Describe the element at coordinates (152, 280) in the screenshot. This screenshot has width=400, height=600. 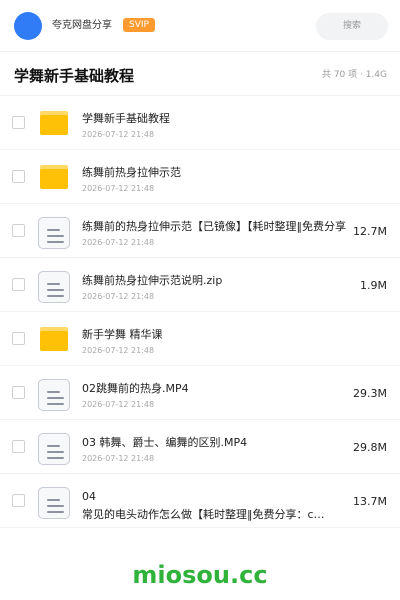
I see `item-name: 练舞前热身拉伸示范说明.zip` at that location.